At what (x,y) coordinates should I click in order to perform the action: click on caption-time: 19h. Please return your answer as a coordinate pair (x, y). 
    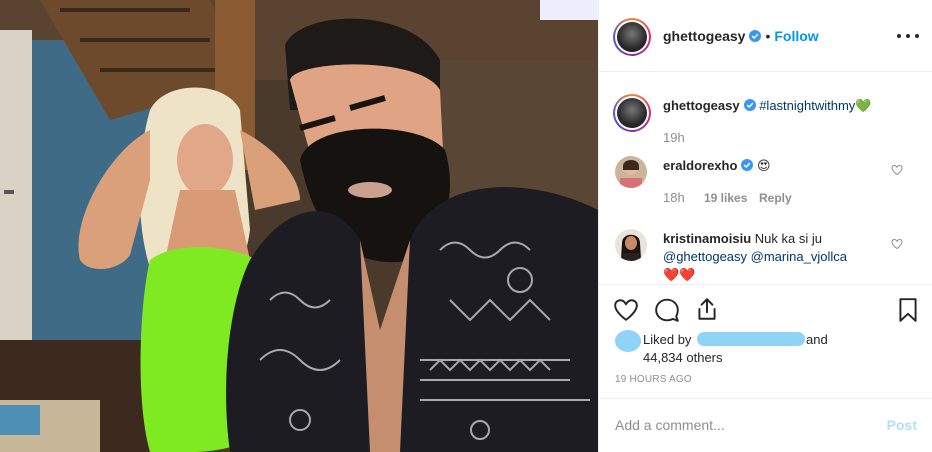
    Looking at the image, I should click on (674, 137).